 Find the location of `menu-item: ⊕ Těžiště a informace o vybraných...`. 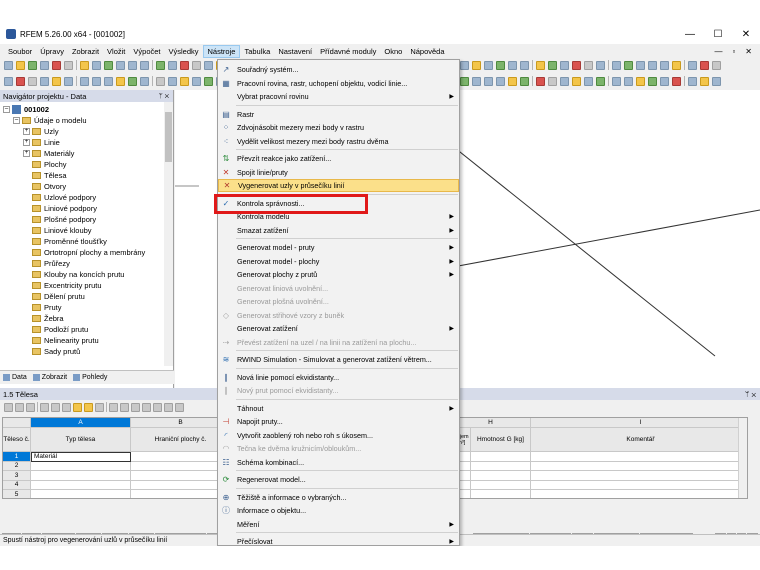

menu-item: ⊕ Těžiště a informace o vybraných... is located at coordinates (338, 497).